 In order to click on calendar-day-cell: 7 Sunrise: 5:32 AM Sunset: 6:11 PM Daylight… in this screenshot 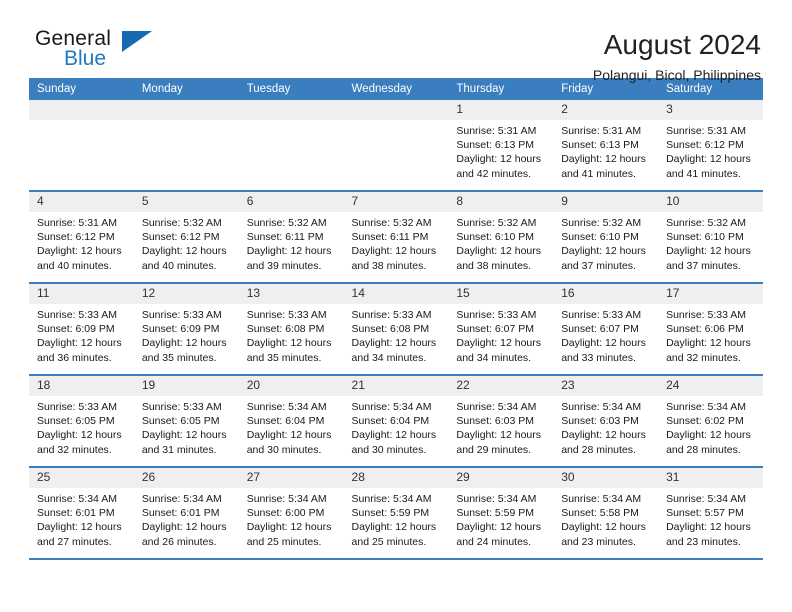, I will do `click(396, 236)`.